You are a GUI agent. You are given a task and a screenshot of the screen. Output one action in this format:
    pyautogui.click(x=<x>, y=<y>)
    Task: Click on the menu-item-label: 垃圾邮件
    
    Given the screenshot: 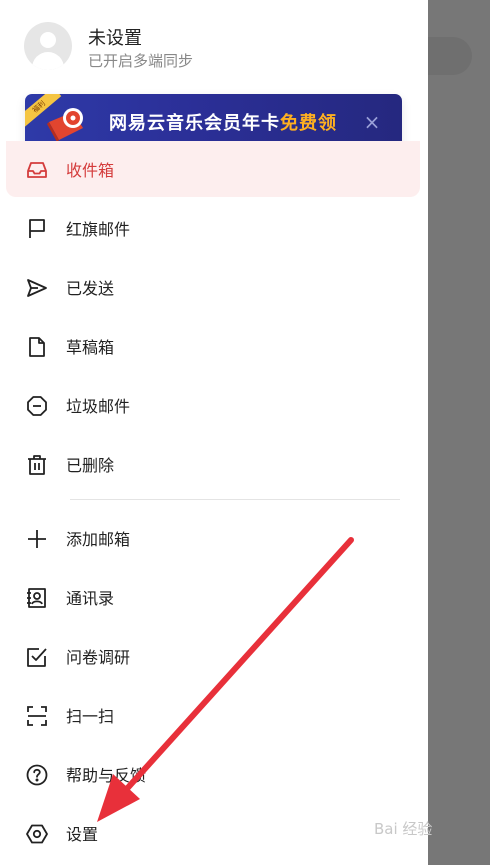 What is the action you would take?
    pyautogui.click(x=98, y=406)
    